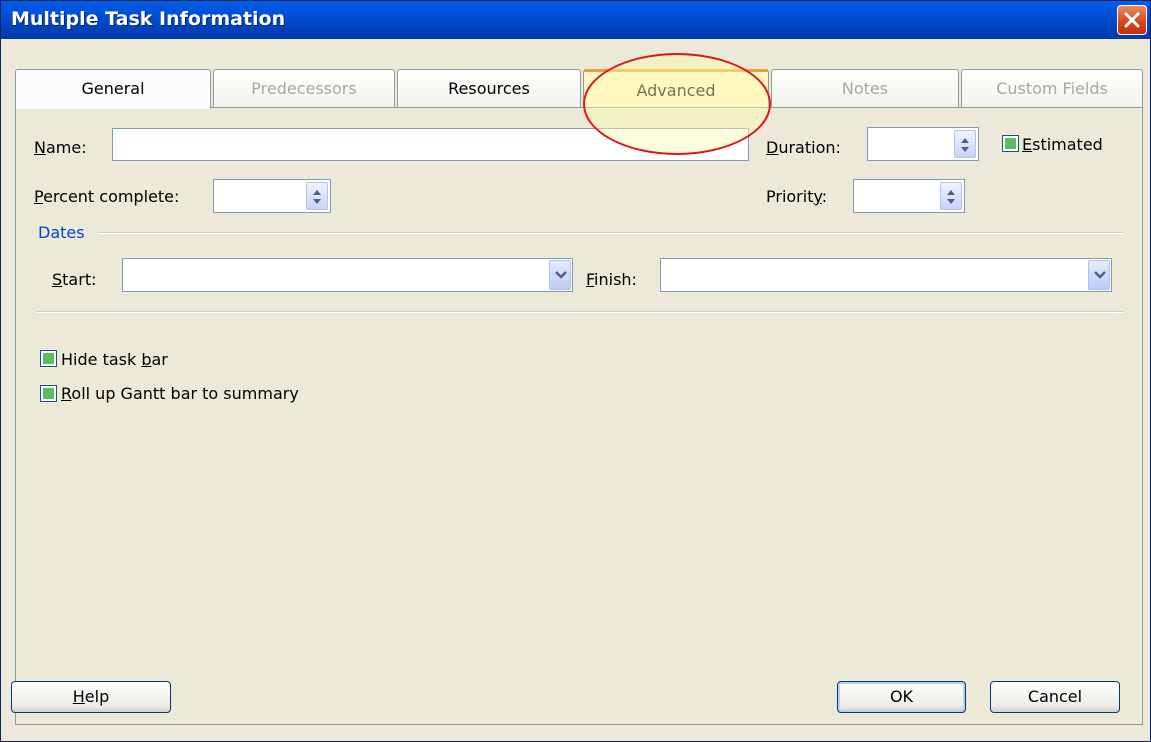 The image size is (1151, 742). I want to click on tab-custom-fields: Custom Fields, so click(1052, 88).